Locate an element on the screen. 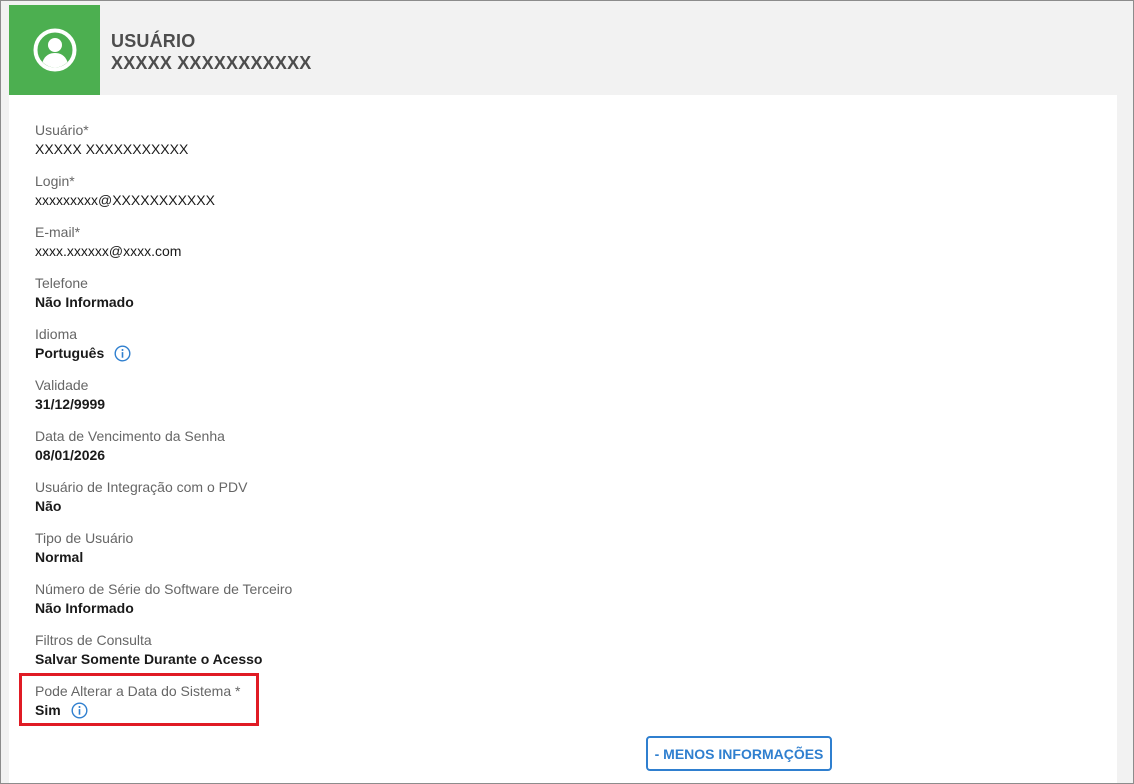 The width and height of the screenshot is (1134, 784). field-label: E-mail* is located at coordinates (58, 232).